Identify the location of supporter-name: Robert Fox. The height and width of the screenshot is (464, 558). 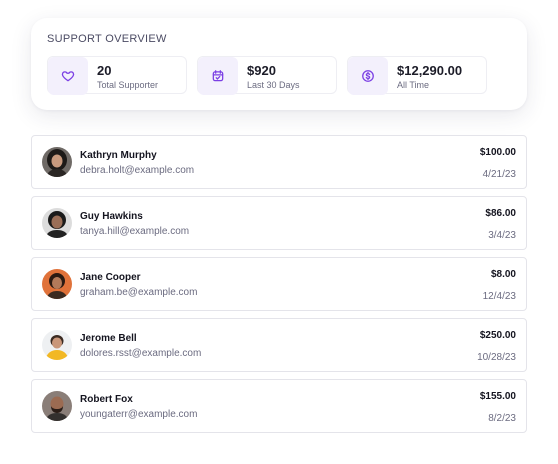
(106, 399).